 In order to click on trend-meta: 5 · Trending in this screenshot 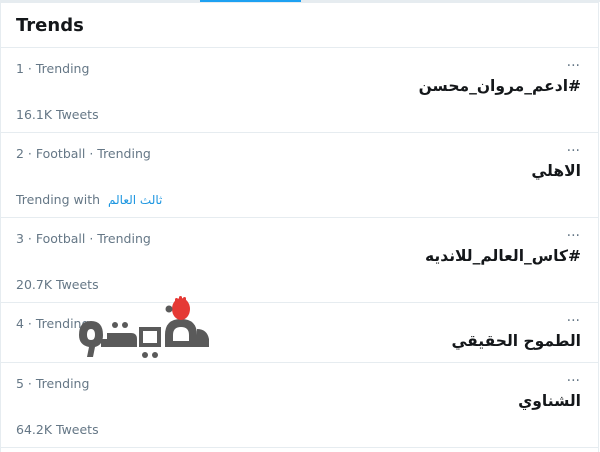, I will do `click(53, 383)`.